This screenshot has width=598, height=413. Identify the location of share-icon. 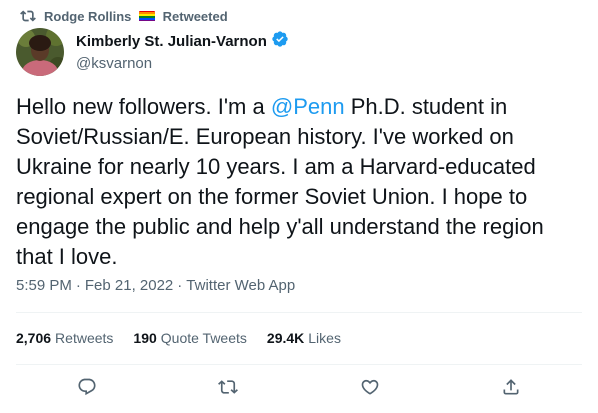
(511, 389).